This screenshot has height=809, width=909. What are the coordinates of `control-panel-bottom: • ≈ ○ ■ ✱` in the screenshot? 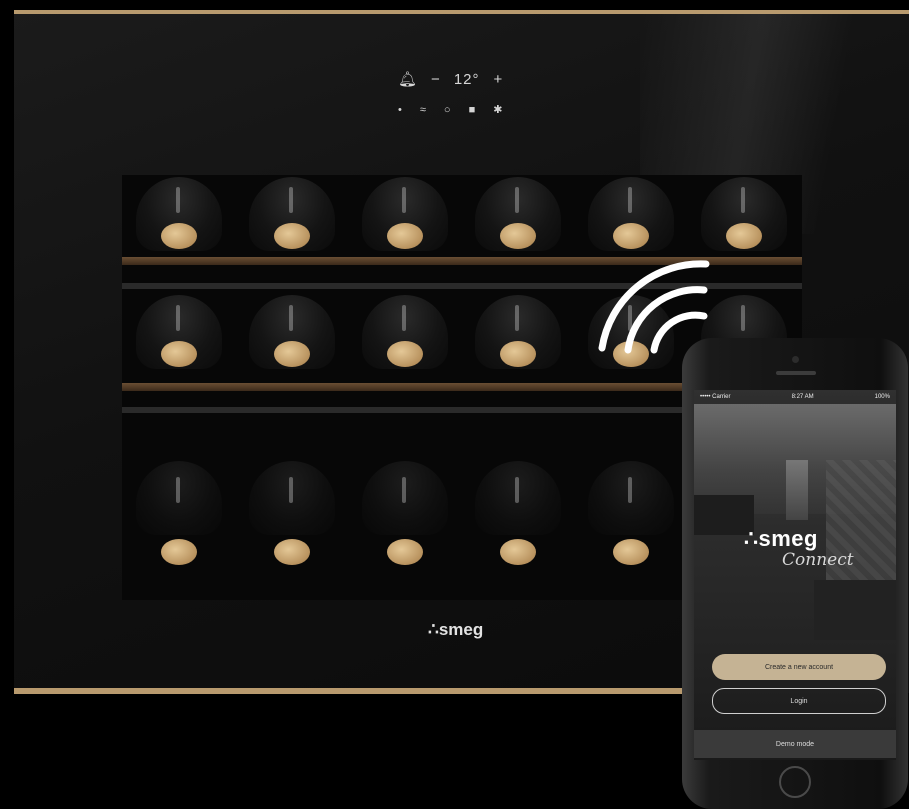 It's located at (450, 110).